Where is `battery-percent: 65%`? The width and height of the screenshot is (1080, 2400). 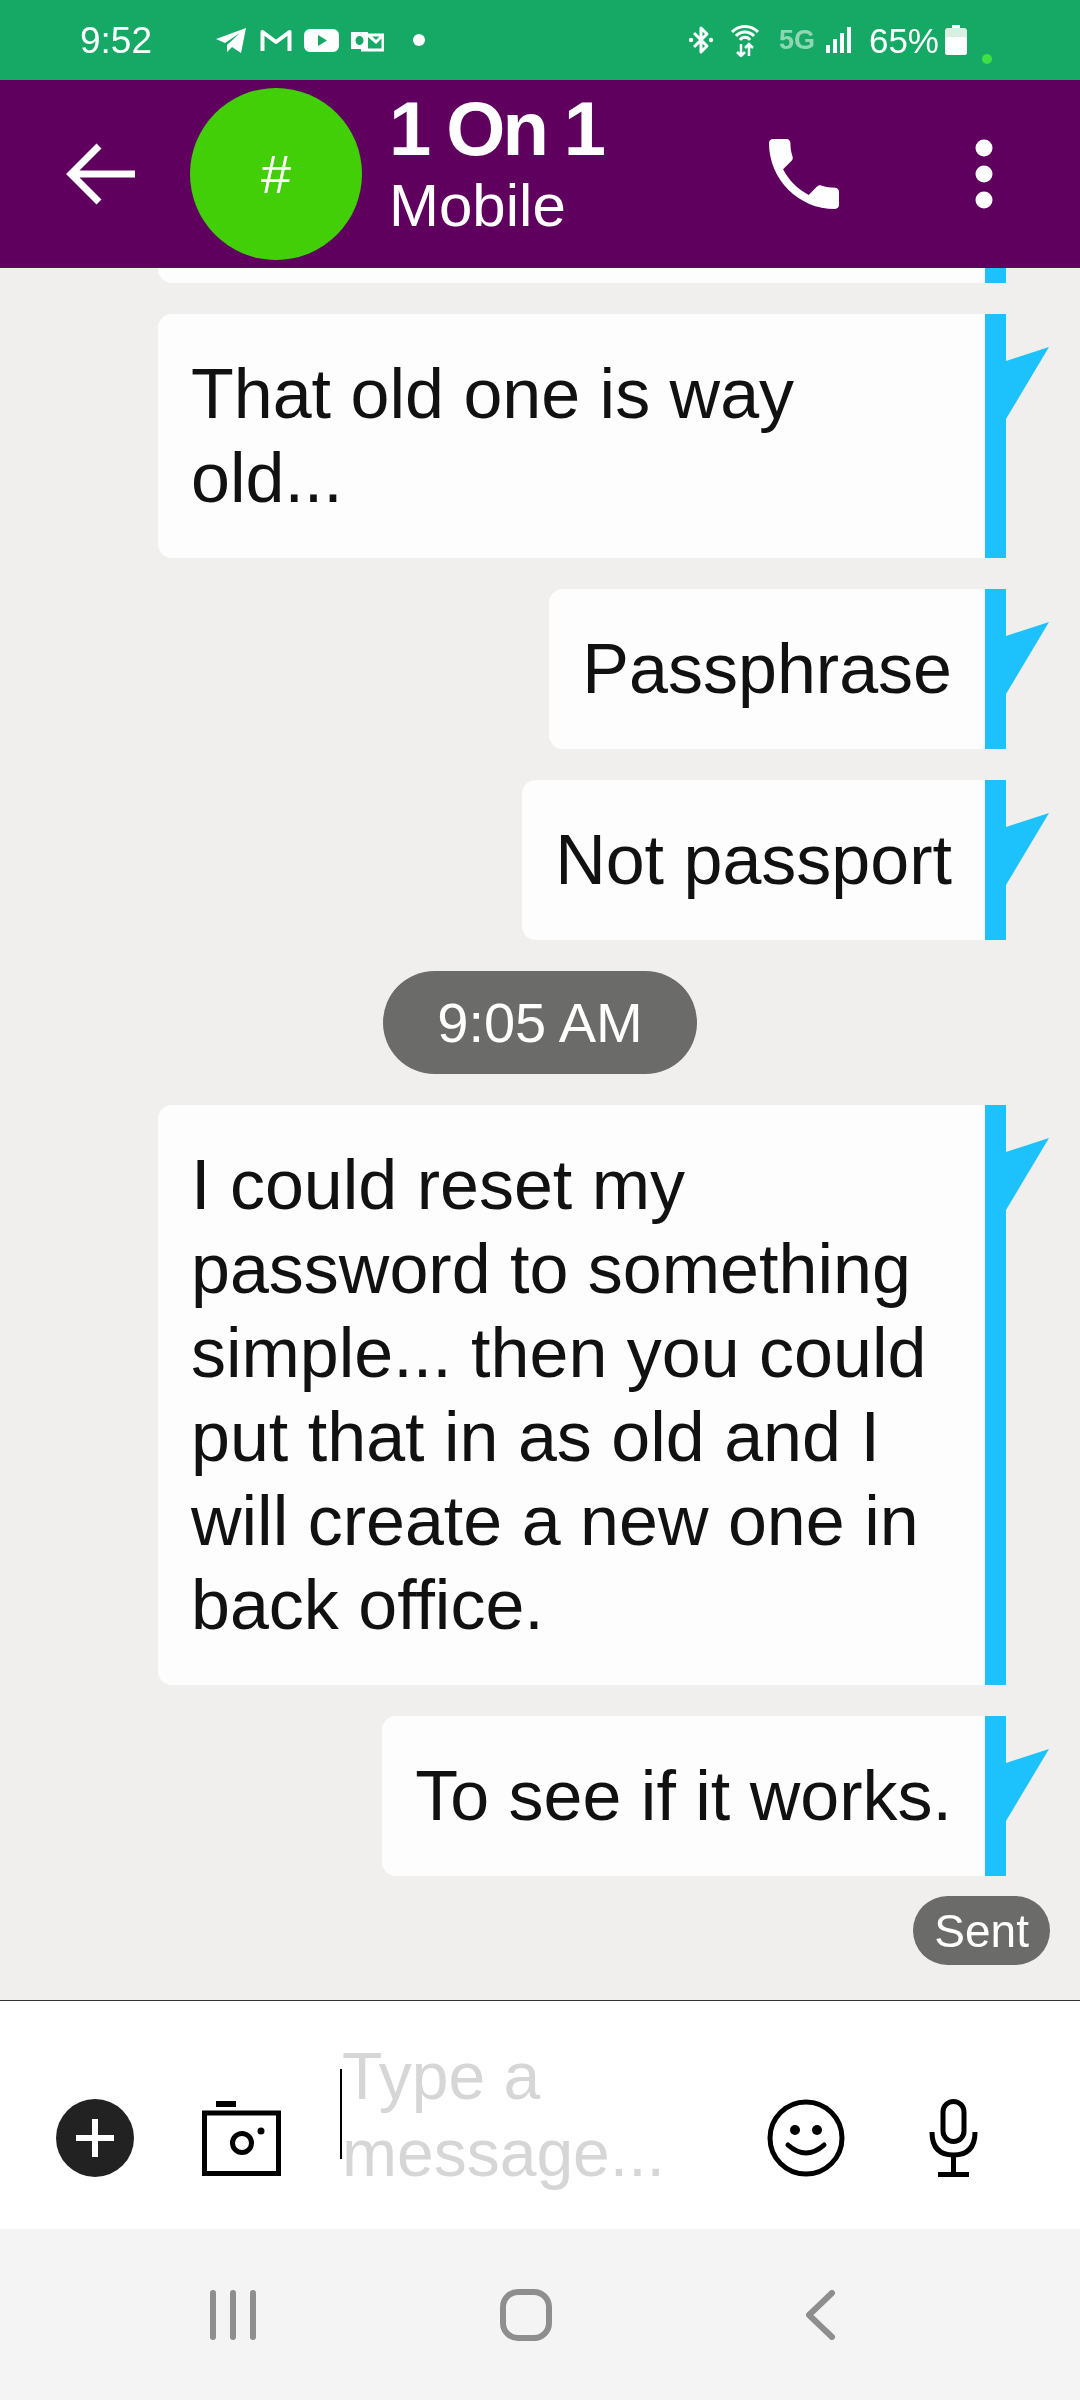
battery-percent: 65% is located at coordinates (903, 40).